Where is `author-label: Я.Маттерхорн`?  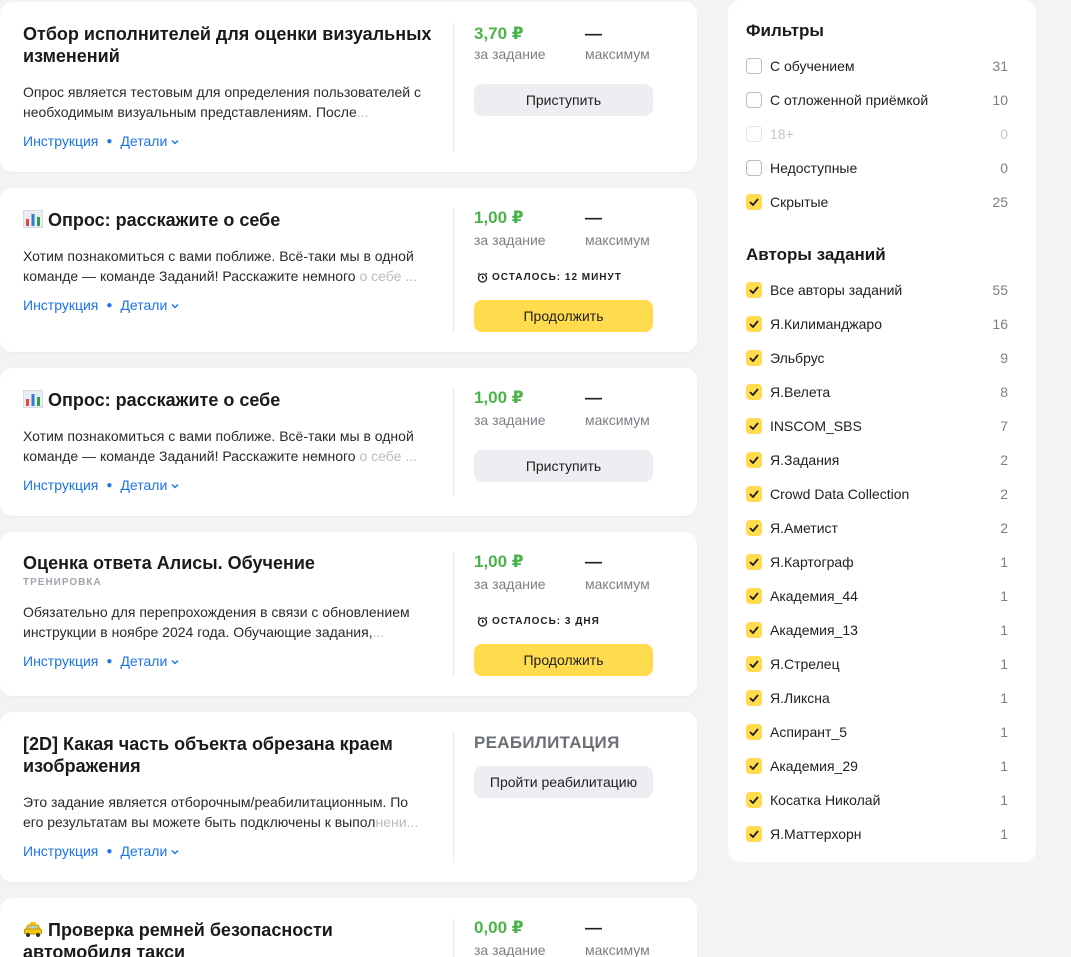 author-label: Я.Маттерхорн is located at coordinates (816, 834).